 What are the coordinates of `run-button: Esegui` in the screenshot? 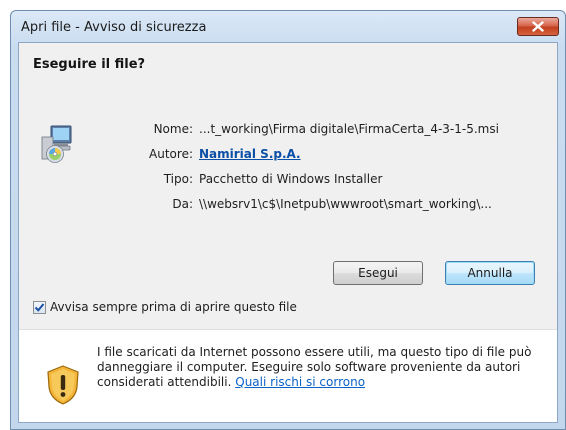 It's located at (378, 273).